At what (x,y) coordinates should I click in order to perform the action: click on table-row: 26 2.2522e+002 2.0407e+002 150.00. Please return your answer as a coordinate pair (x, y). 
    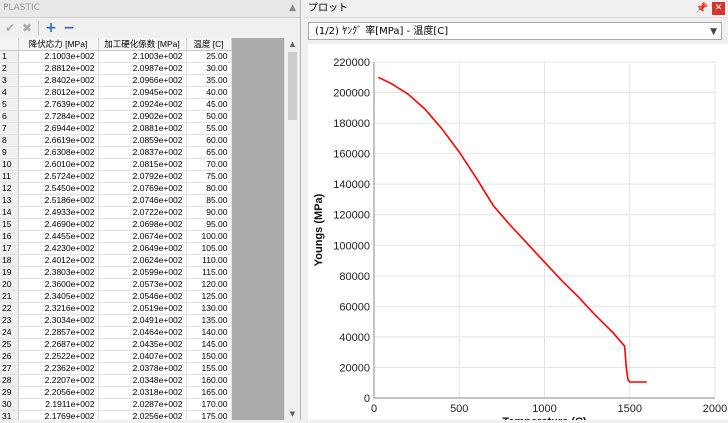
    Looking at the image, I should click on (142, 356).